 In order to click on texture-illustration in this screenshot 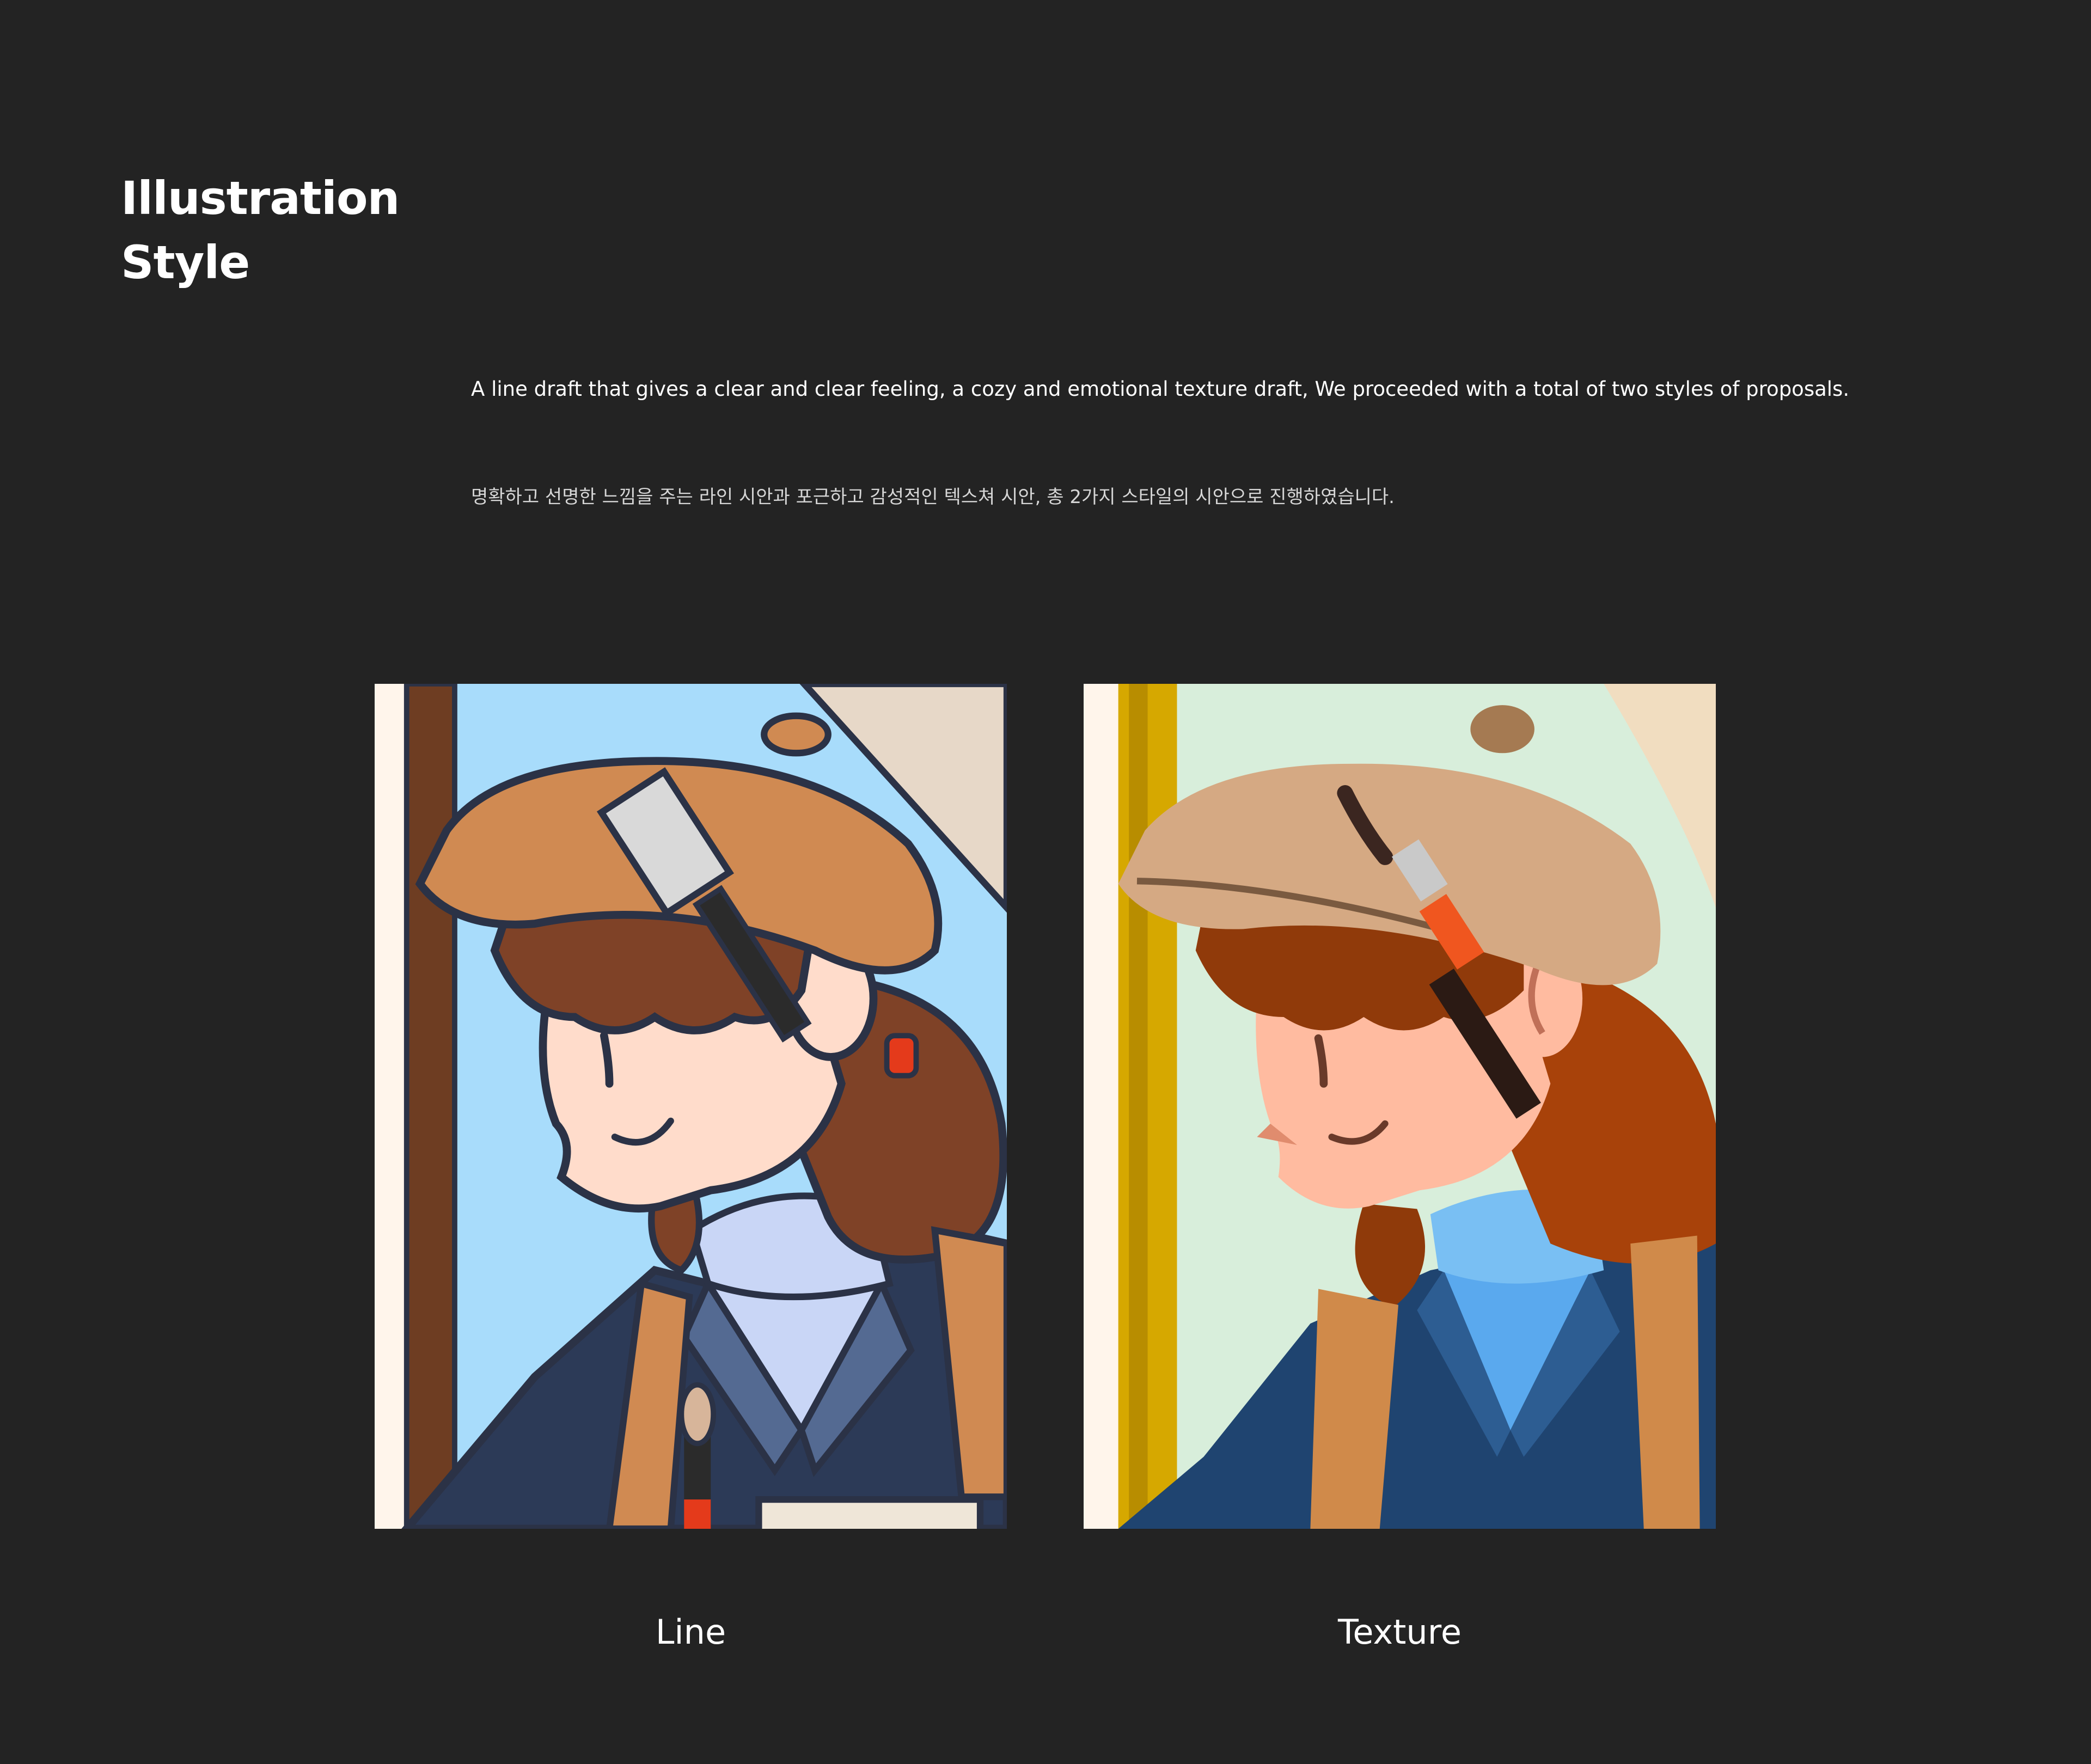, I will do `click(1400, 1106)`.